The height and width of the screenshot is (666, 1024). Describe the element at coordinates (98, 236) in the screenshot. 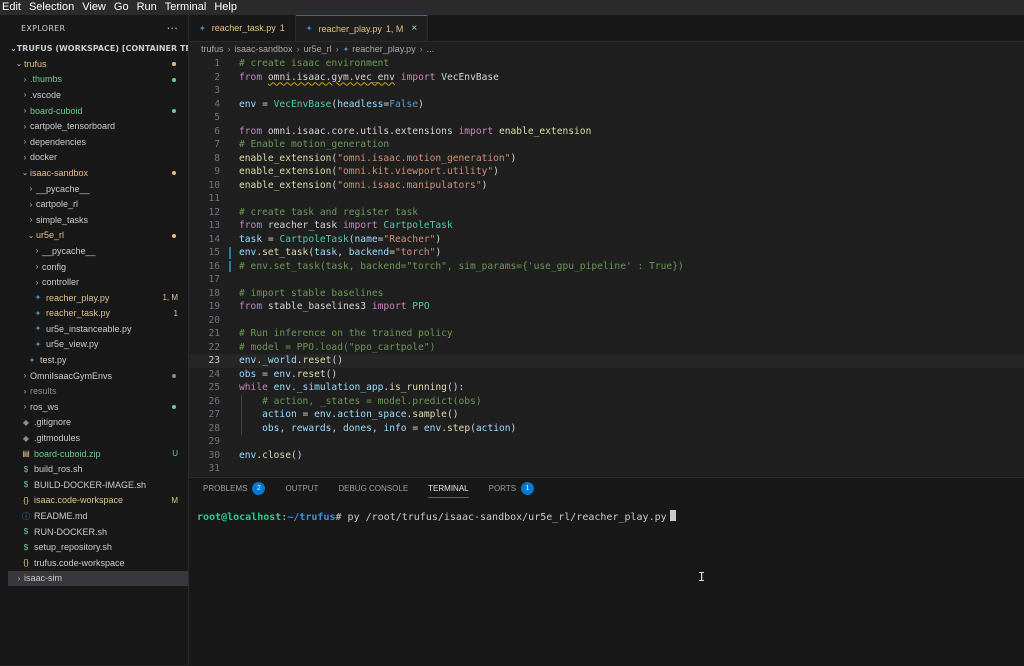

I see `folder-item: ⌄ ur5e_rl` at that location.